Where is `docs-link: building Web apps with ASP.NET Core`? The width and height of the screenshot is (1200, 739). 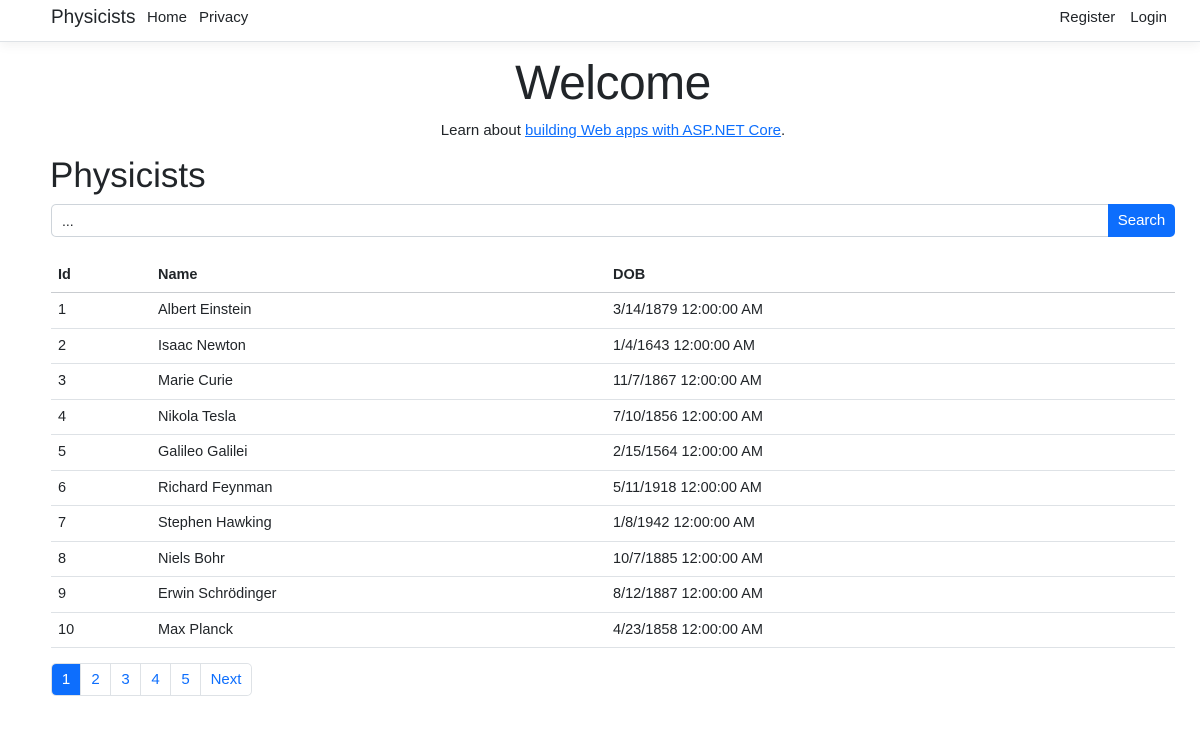
docs-link: building Web apps with ASP.NET Core is located at coordinates (653, 130).